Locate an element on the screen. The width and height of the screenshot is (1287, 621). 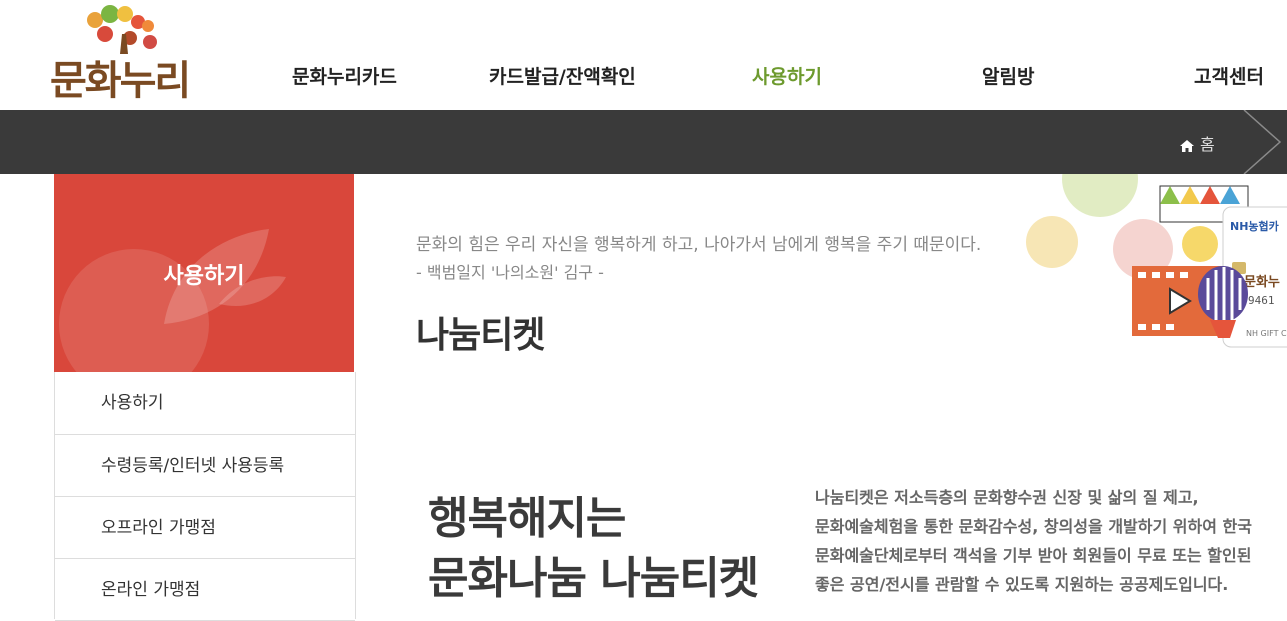
svg-text: NH GIFT C is located at coordinates (1266, 333).